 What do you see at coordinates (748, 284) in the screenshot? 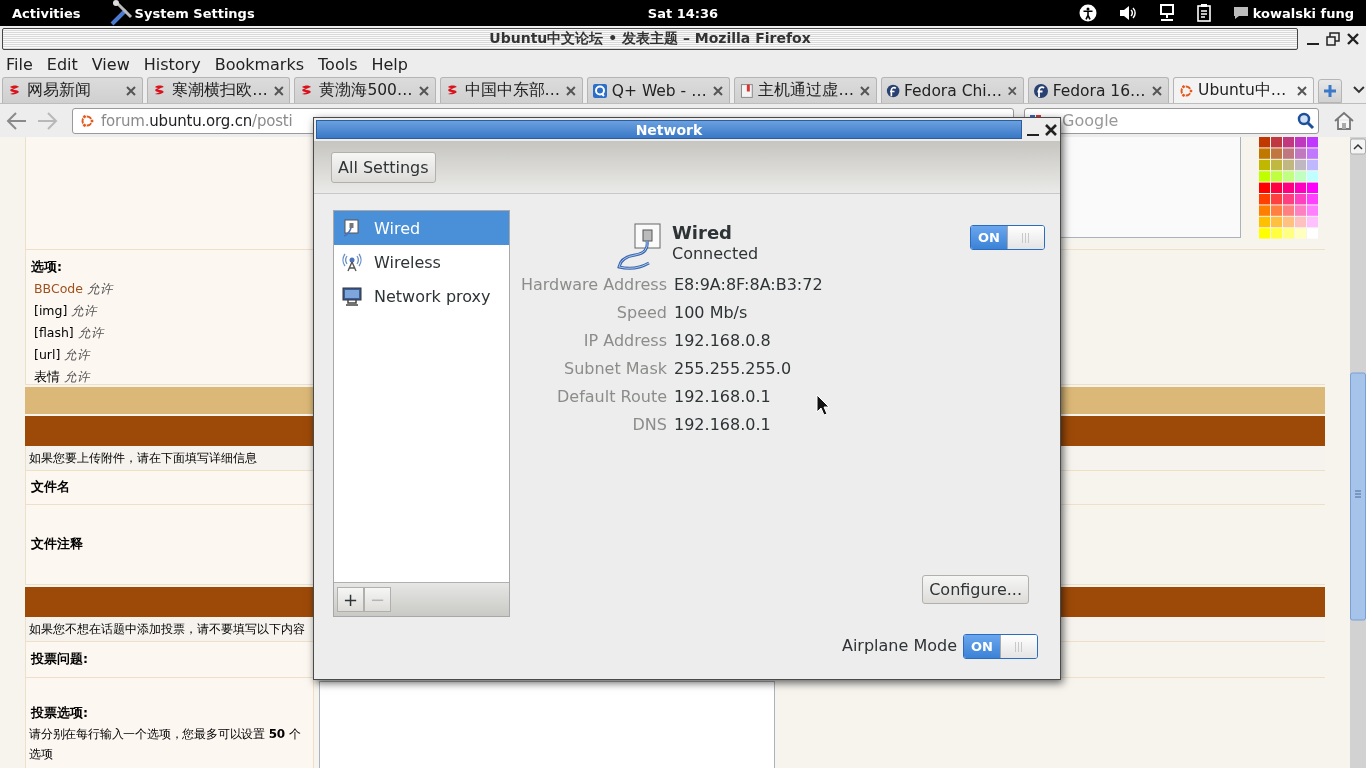
I see `detail-value: E8:9A:8F:8A:B3:72` at bounding box center [748, 284].